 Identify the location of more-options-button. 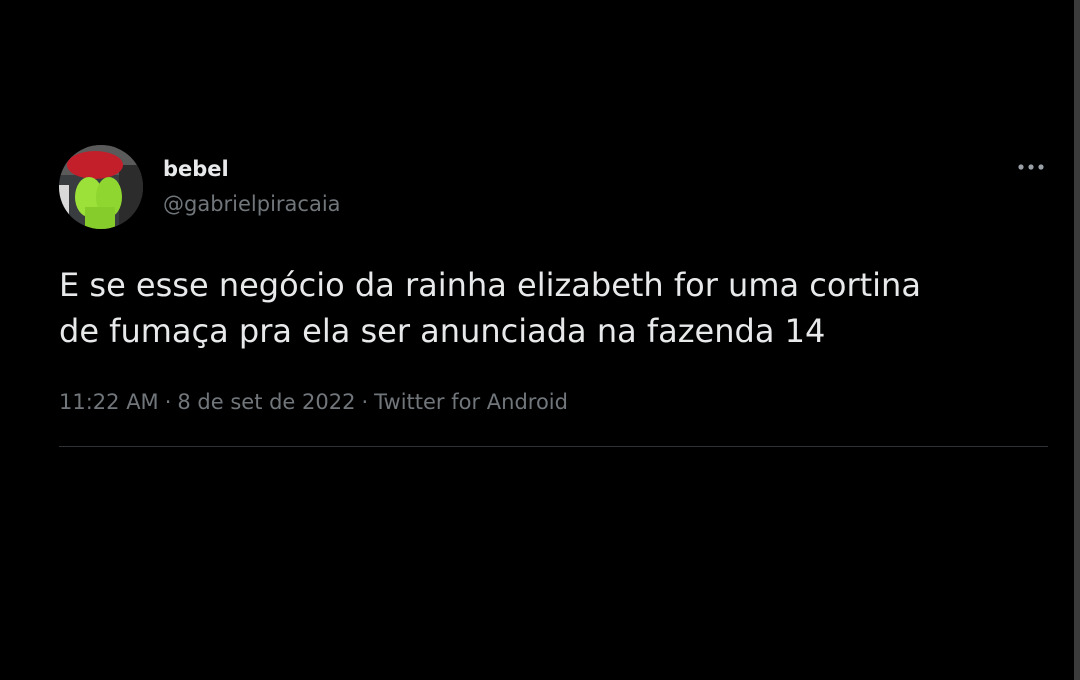
(1032, 167).